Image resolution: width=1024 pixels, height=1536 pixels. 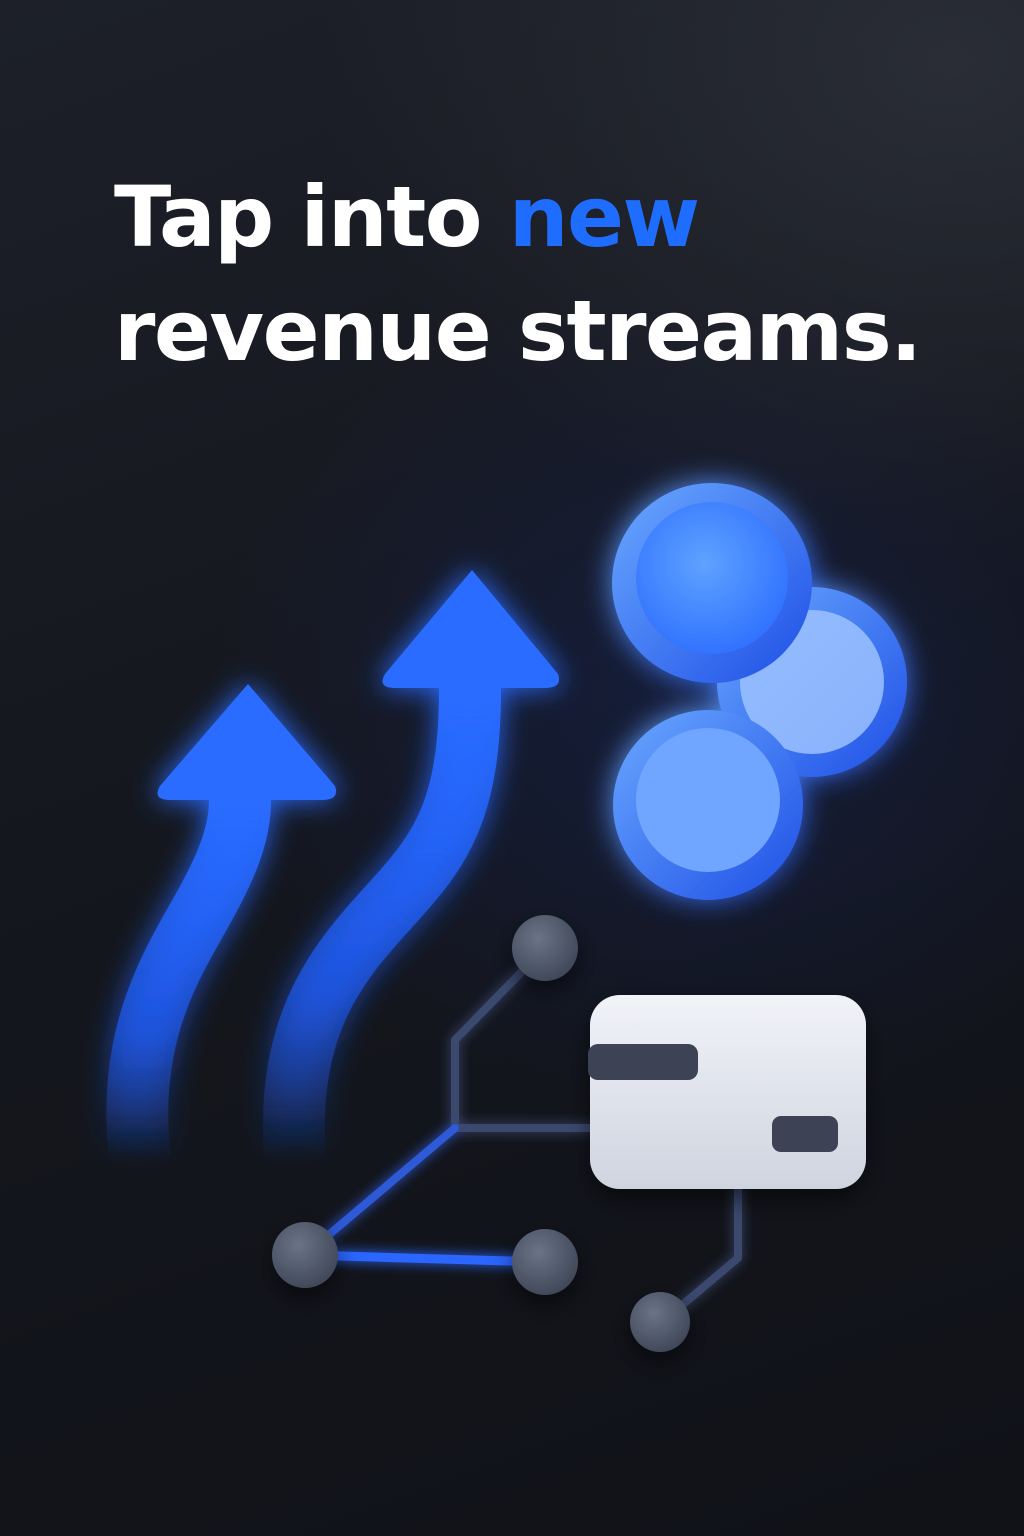 I want to click on coin-stack-icon, so click(x=759, y=691).